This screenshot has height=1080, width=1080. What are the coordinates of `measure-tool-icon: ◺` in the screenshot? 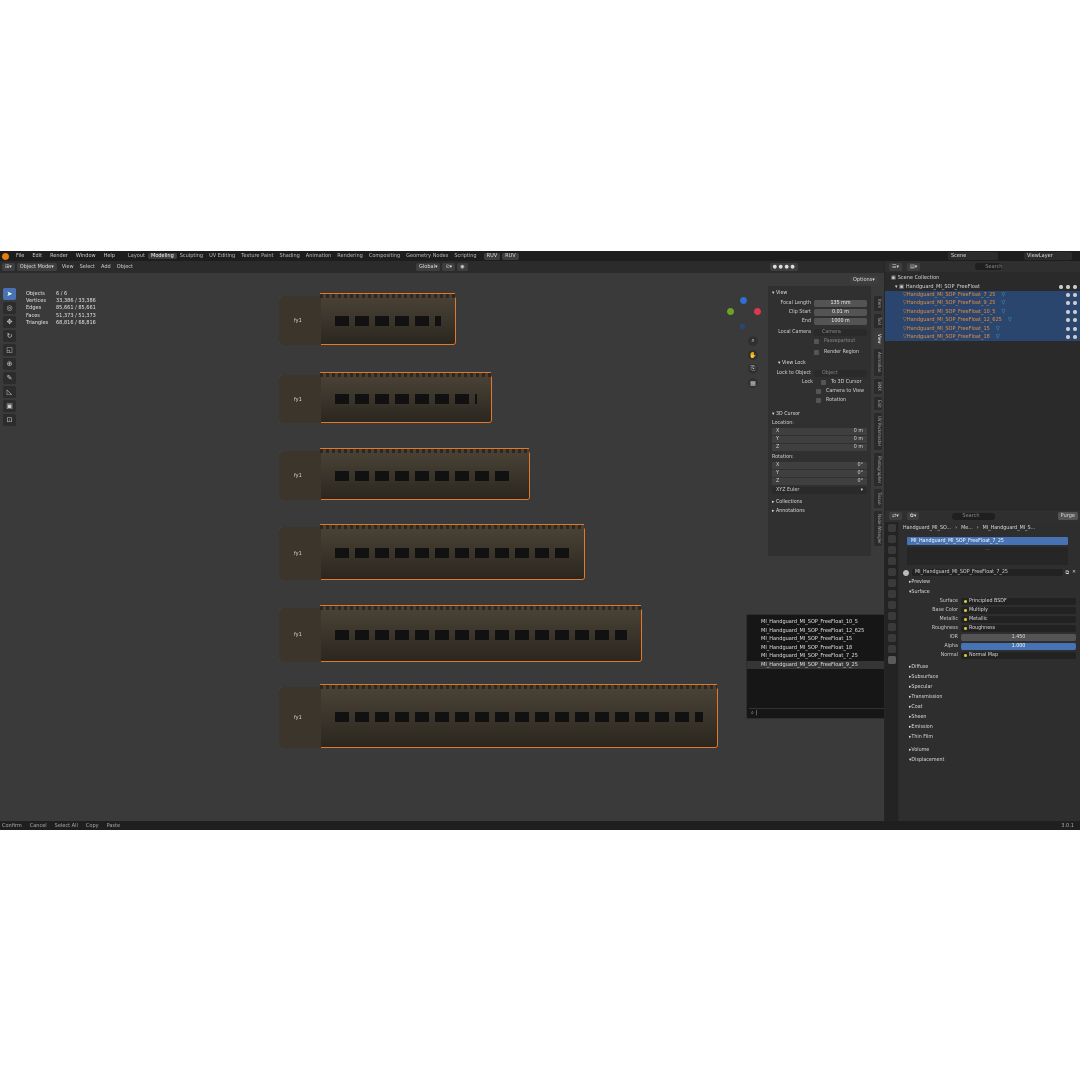 It's located at (9, 392).